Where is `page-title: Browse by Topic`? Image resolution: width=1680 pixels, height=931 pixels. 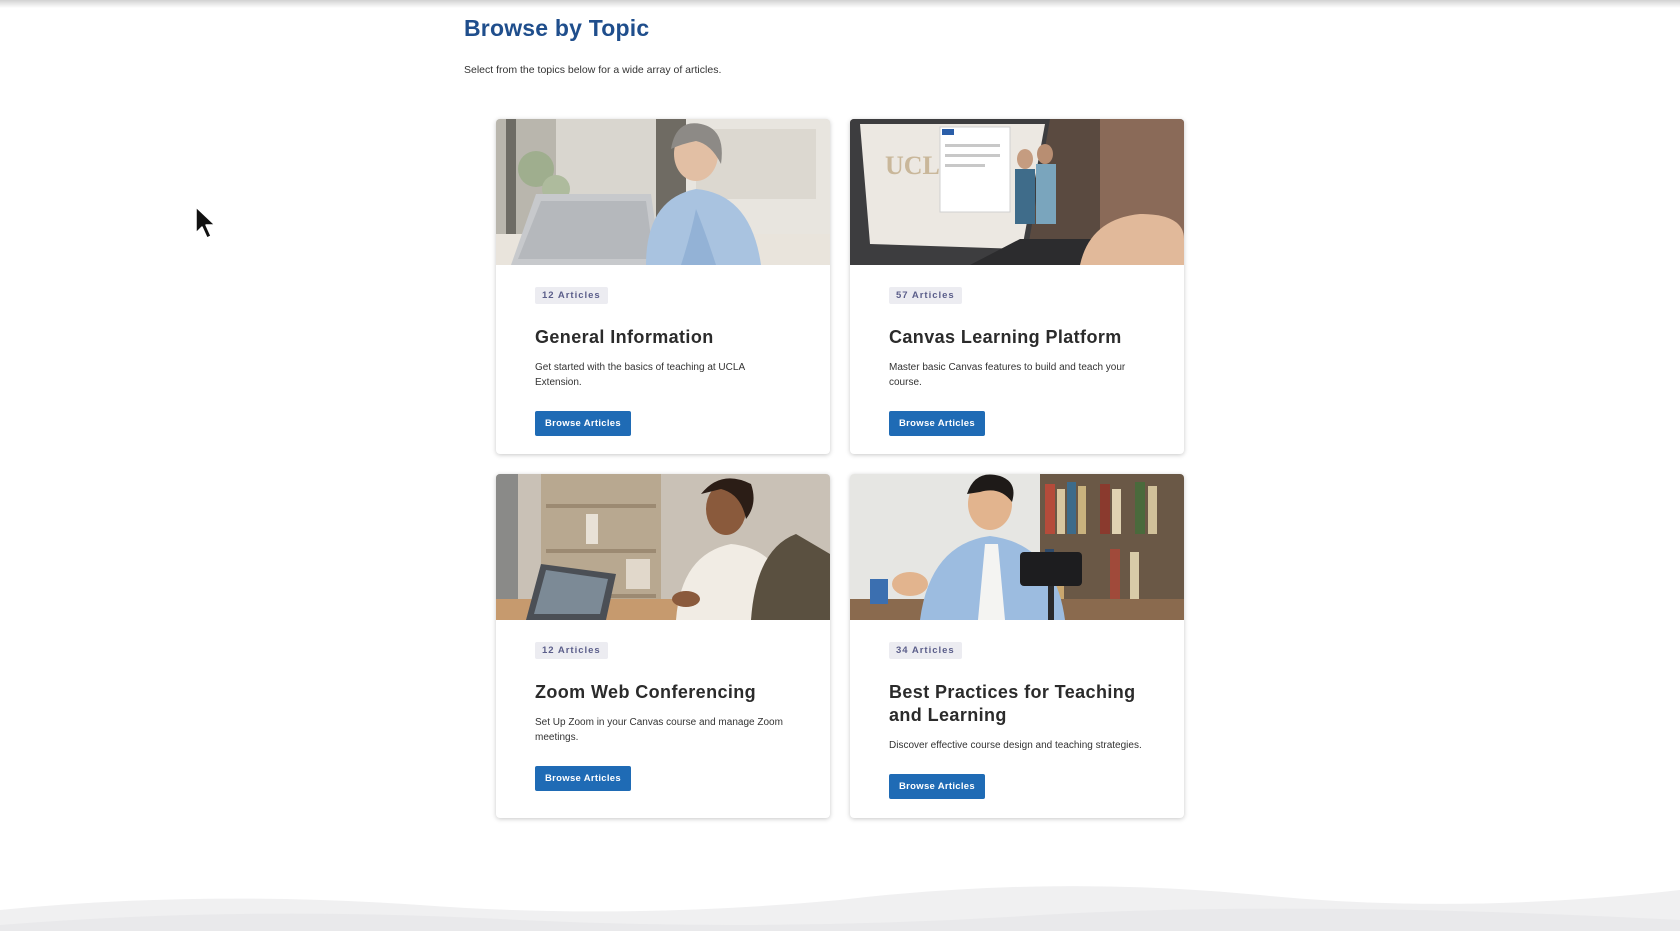 page-title: Browse by Topic is located at coordinates (557, 28).